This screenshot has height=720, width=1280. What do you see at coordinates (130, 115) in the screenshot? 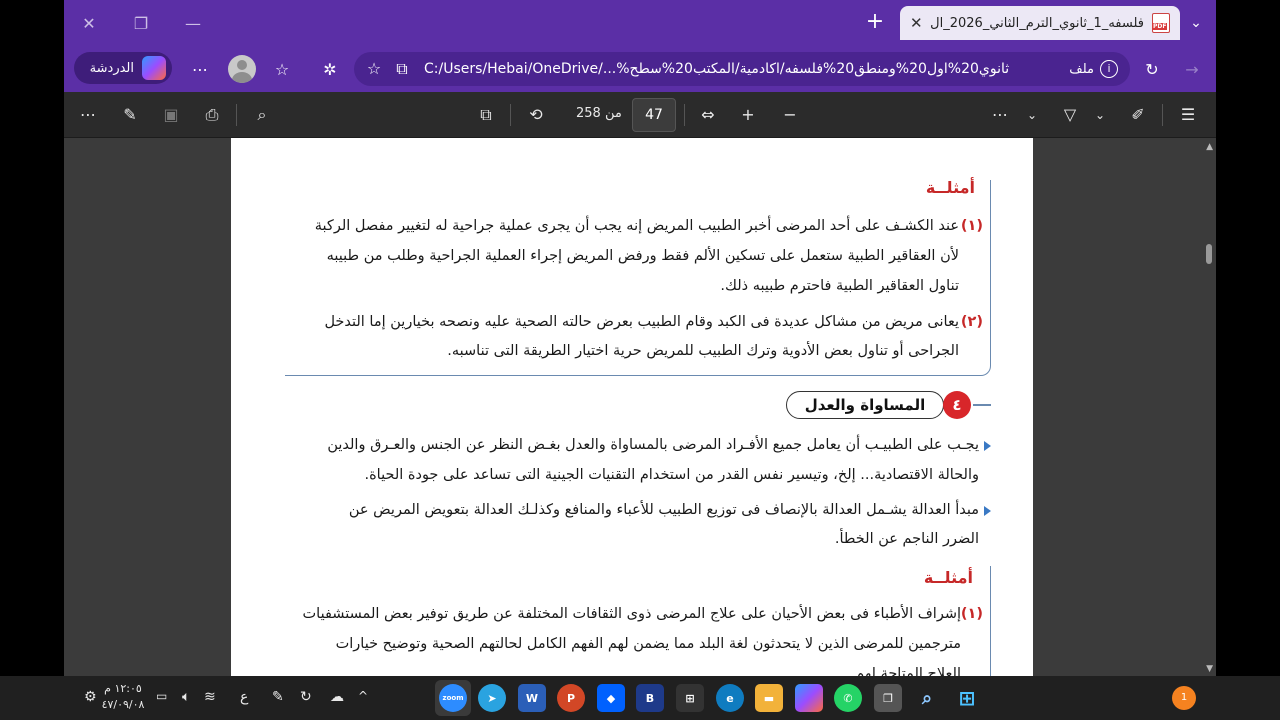
I see `save-as-icon: ✎` at bounding box center [130, 115].